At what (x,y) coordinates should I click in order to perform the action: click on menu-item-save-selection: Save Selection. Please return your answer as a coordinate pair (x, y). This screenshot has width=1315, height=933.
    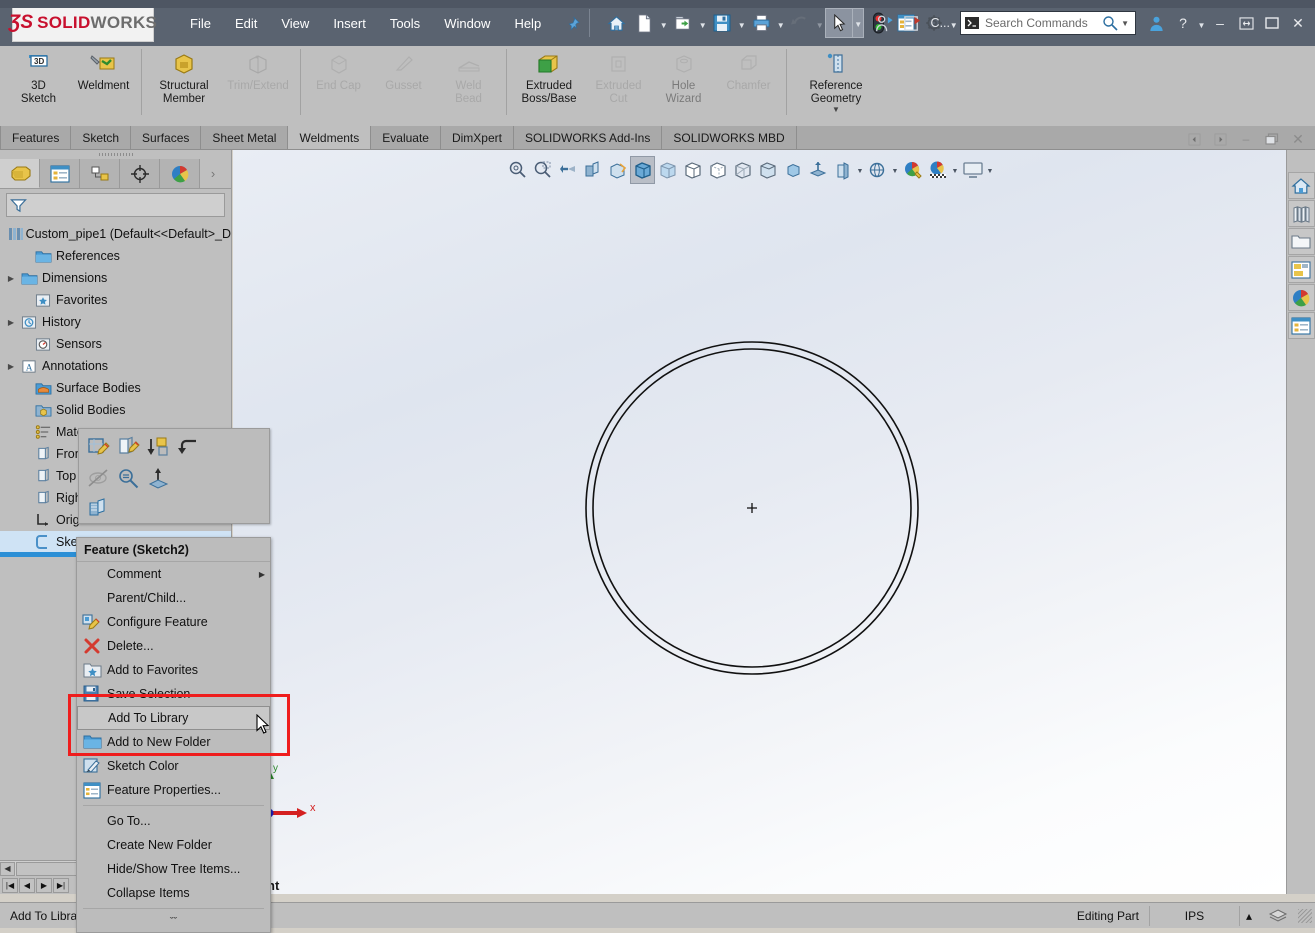
    Looking at the image, I should click on (173, 694).